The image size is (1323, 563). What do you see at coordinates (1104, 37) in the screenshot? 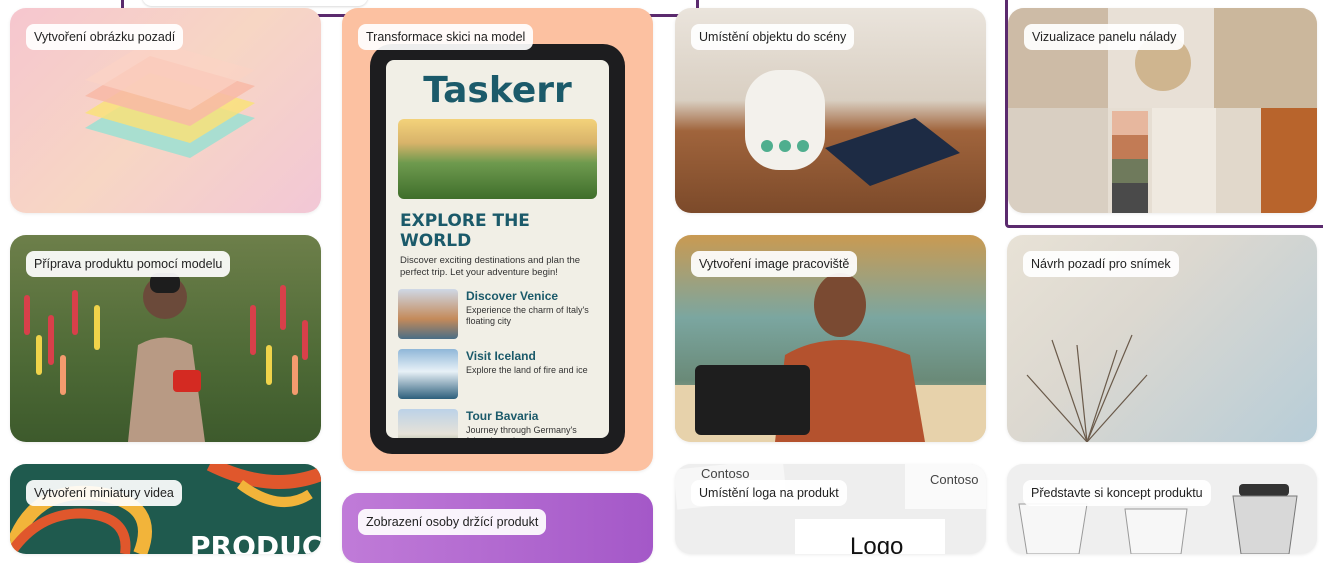
I see `tile-label: Vizualizace panelu nálady` at bounding box center [1104, 37].